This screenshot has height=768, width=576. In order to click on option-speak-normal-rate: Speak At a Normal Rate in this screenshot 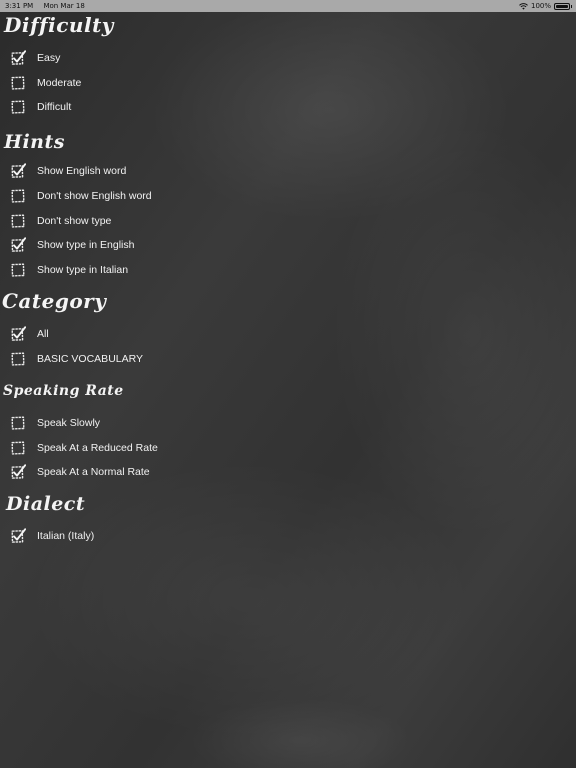, I will do `click(80, 472)`.